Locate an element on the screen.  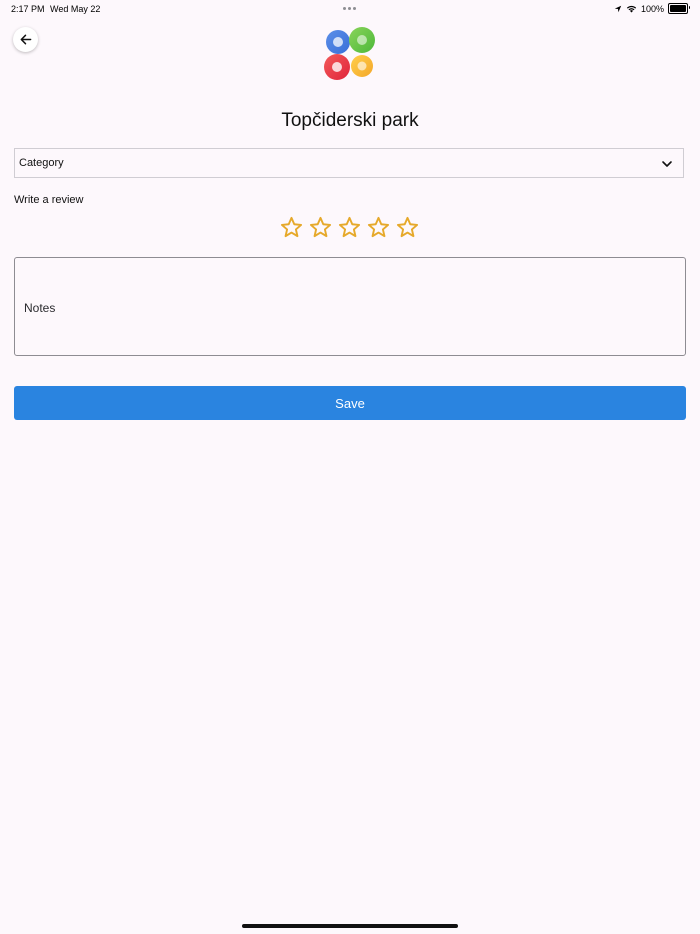
notes-placeholder: Notes is located at coordinates (40, 308).